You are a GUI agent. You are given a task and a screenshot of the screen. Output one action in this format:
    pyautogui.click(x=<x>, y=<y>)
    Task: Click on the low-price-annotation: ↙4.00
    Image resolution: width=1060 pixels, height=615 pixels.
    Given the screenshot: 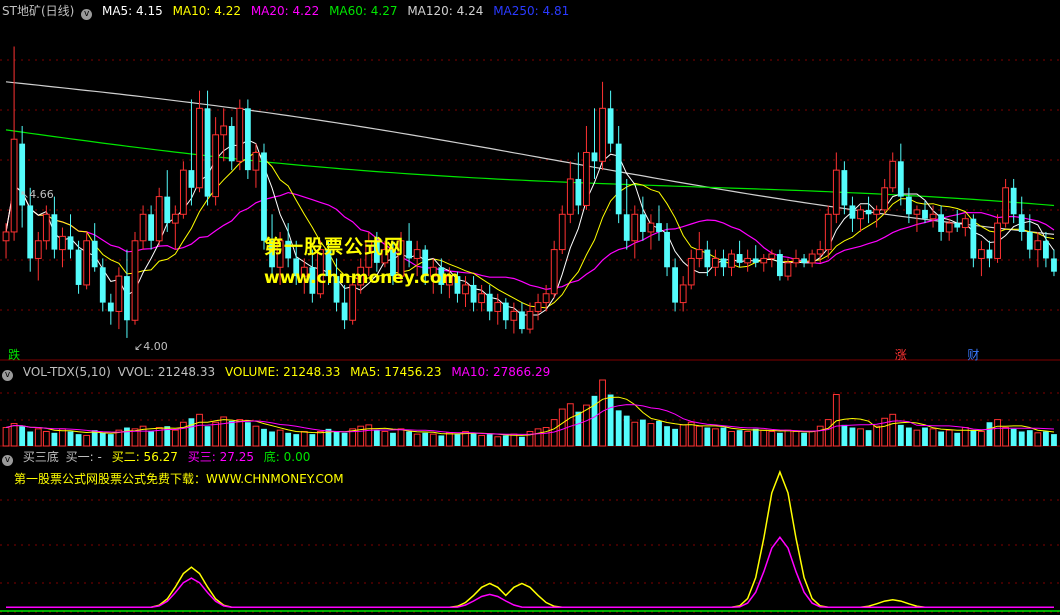 What is the action you would take?
    pyautogui.click(x=151, y=346)
    